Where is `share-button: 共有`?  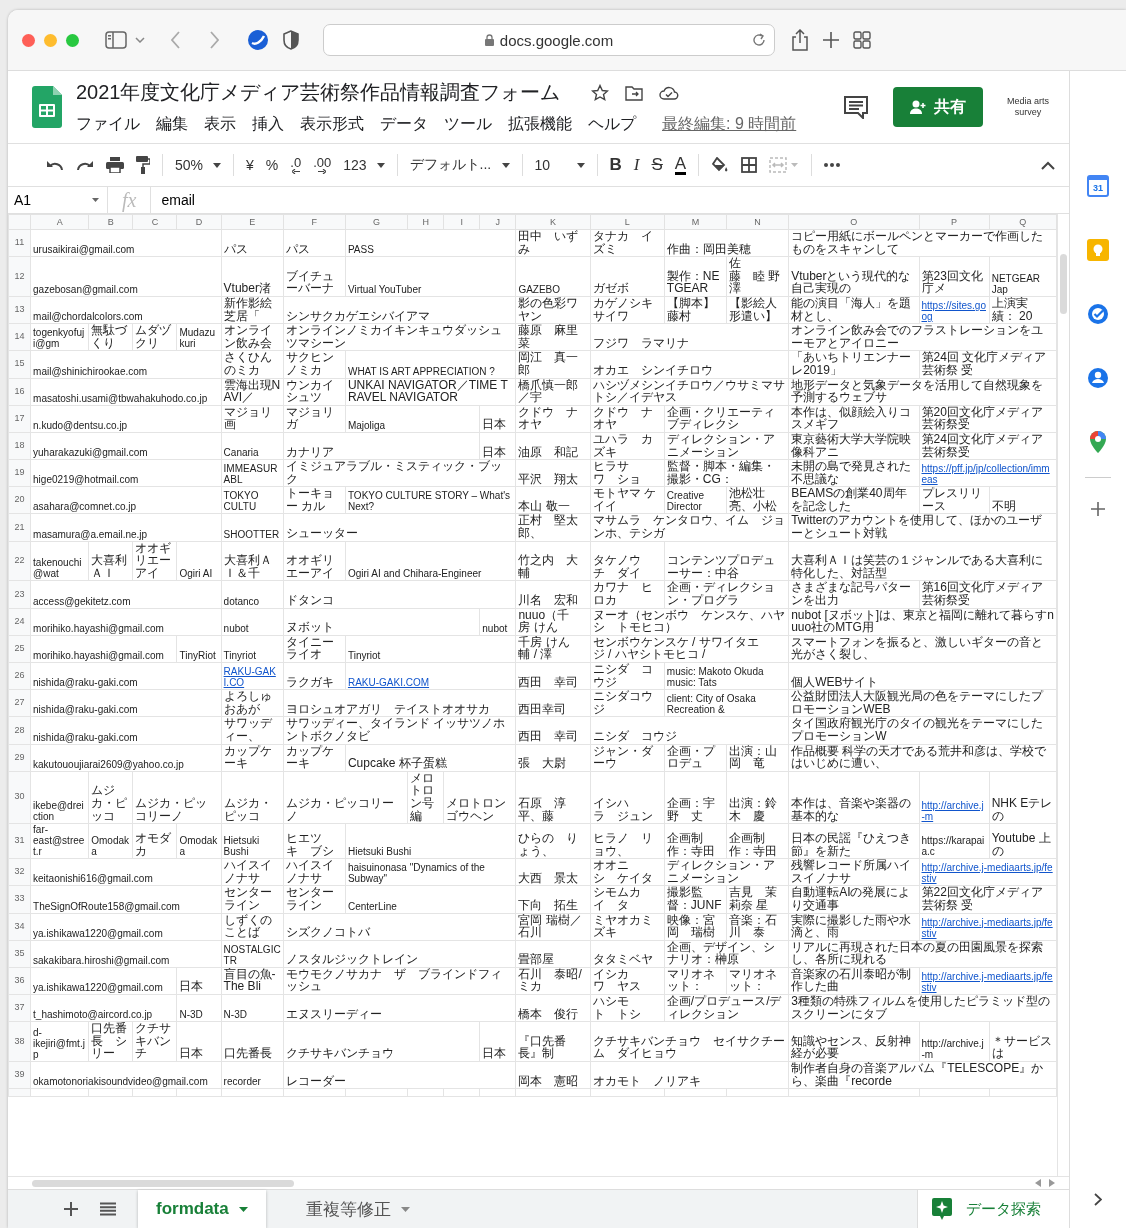
share-button: 共有 is located at coordinates (938, 107).